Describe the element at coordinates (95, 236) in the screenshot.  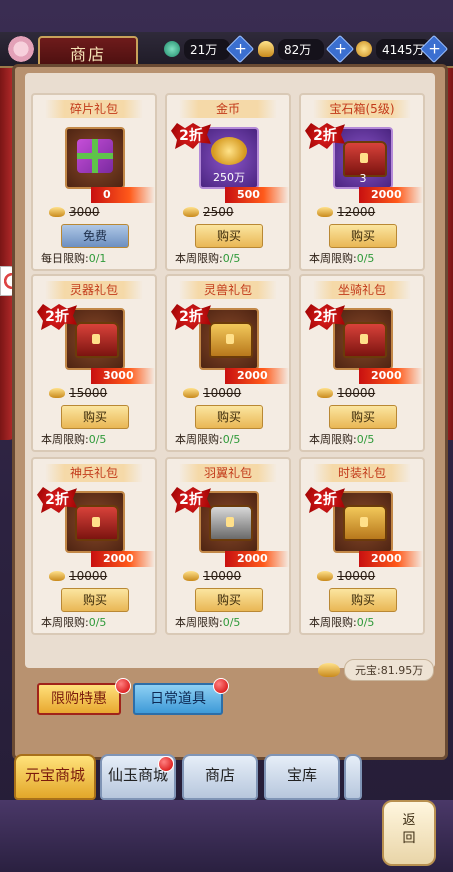
I see `free-button: 免费` at that location.